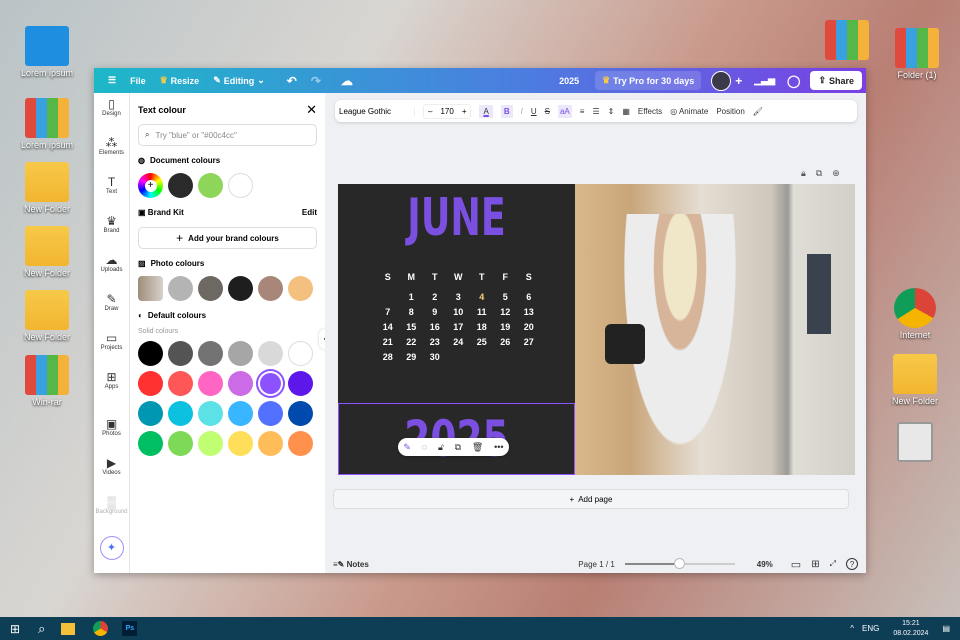  I want to click on desktop-icon-binder: Lorem ipsum, so click(47, 124).